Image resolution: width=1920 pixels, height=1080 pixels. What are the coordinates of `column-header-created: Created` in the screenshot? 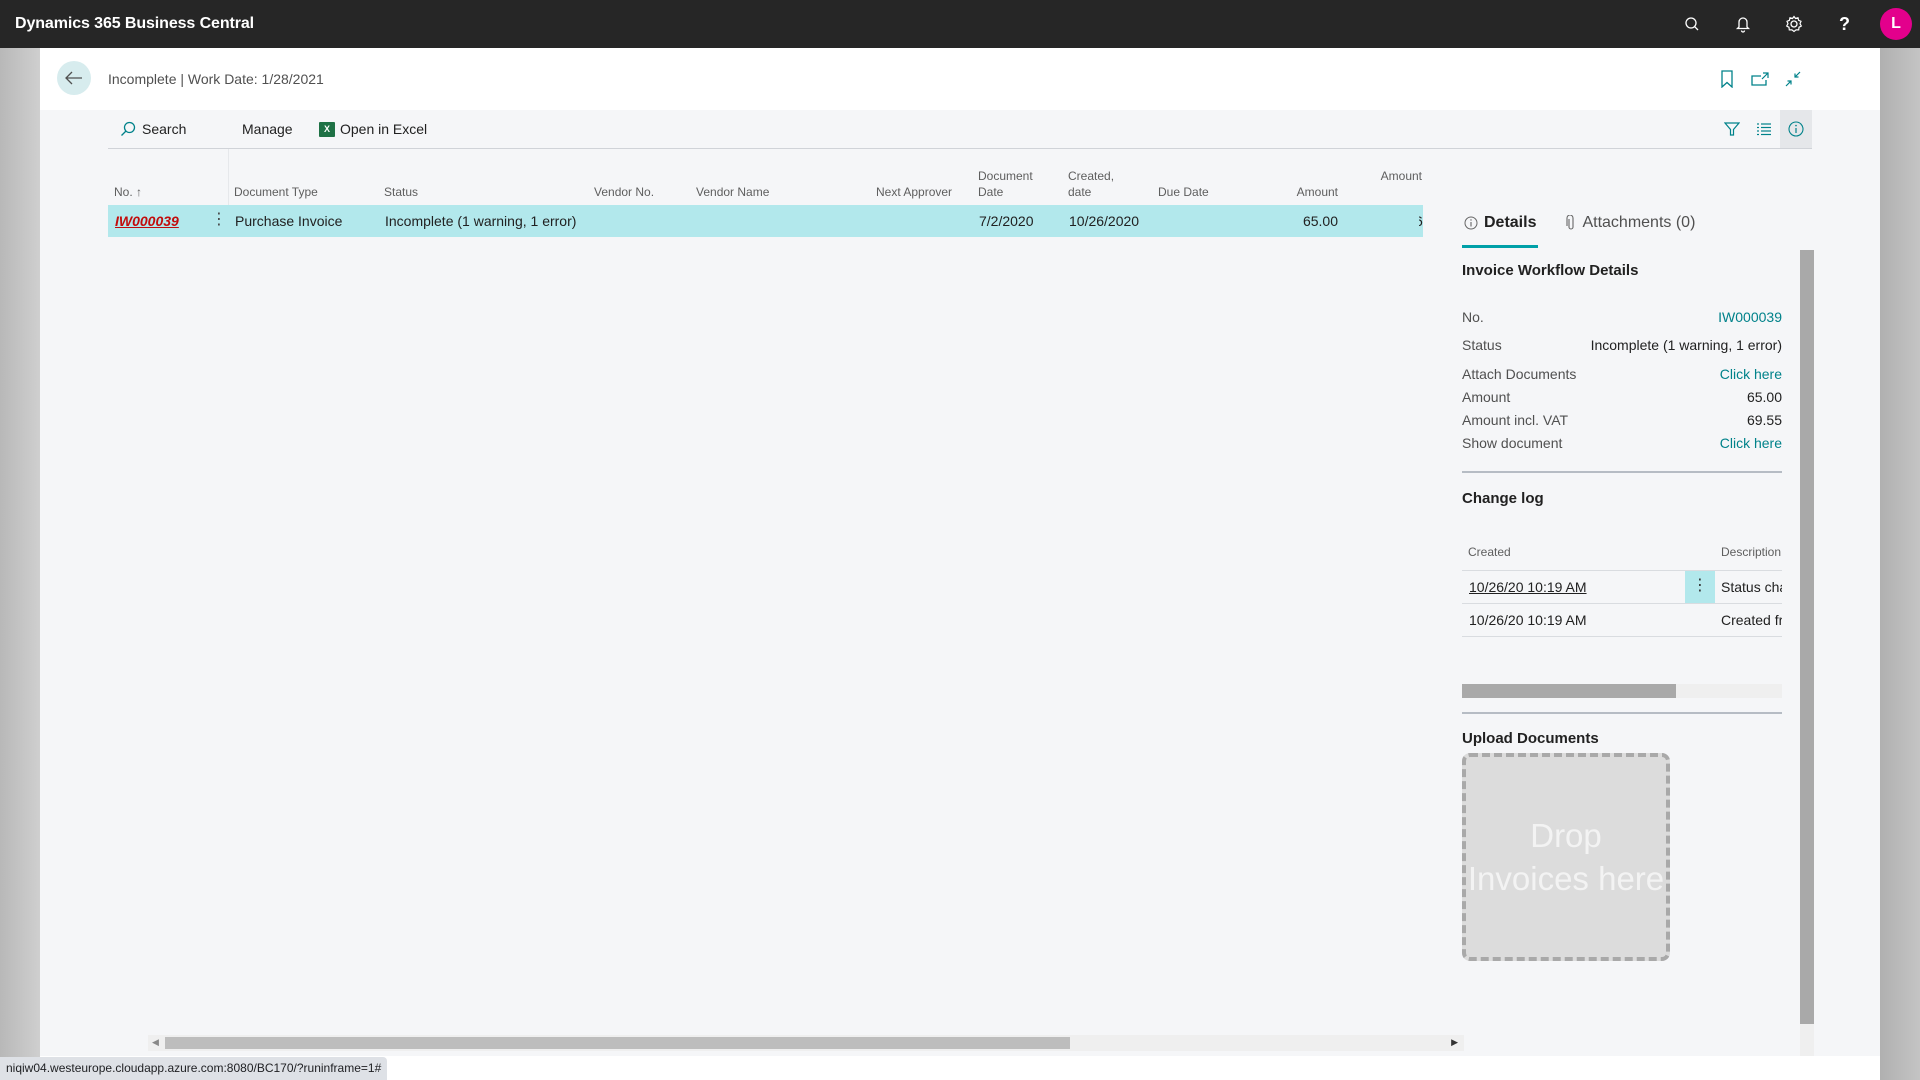 It's located at (1489, 552).